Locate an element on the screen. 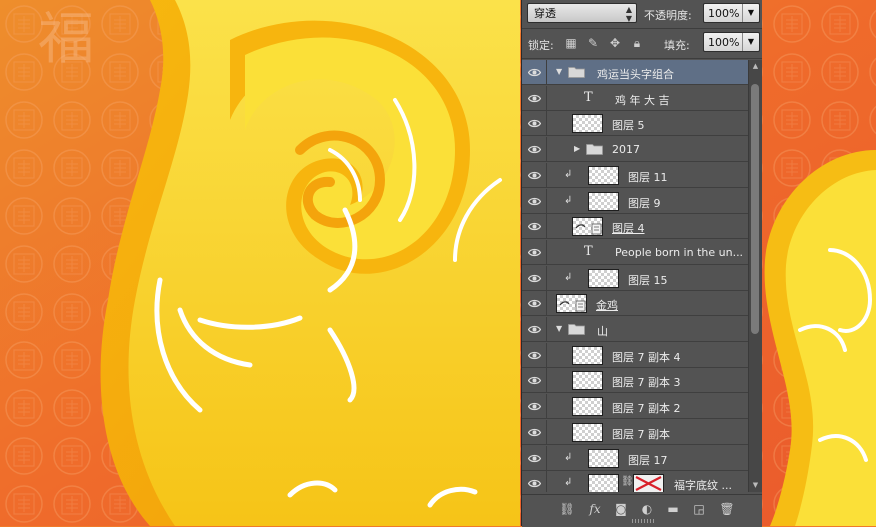  fill-field: 100% ▼ is located at coordinates (731, 42).